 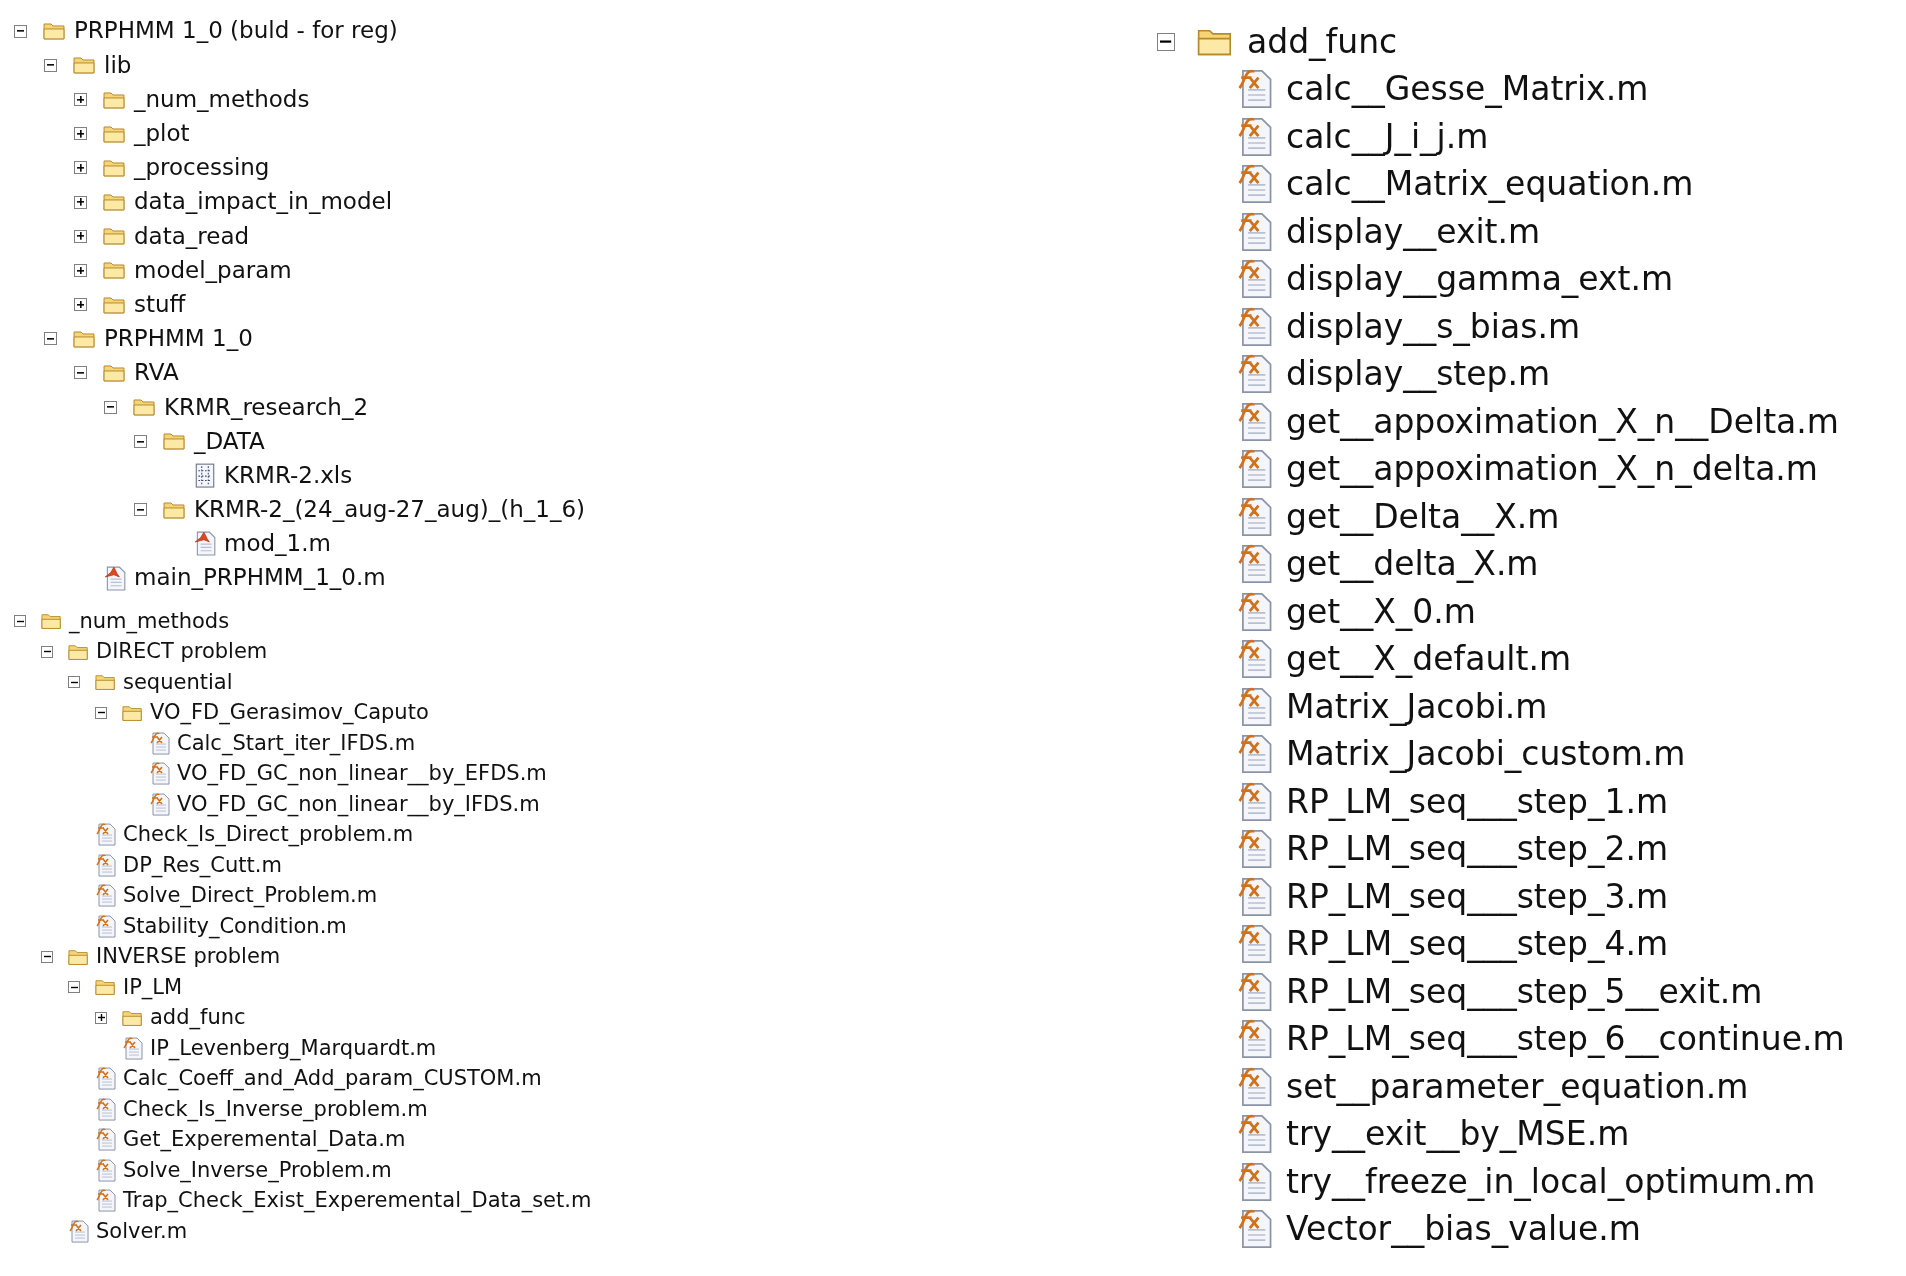 I want to click on folder-label: _DATA, so click(x=229, y=441).